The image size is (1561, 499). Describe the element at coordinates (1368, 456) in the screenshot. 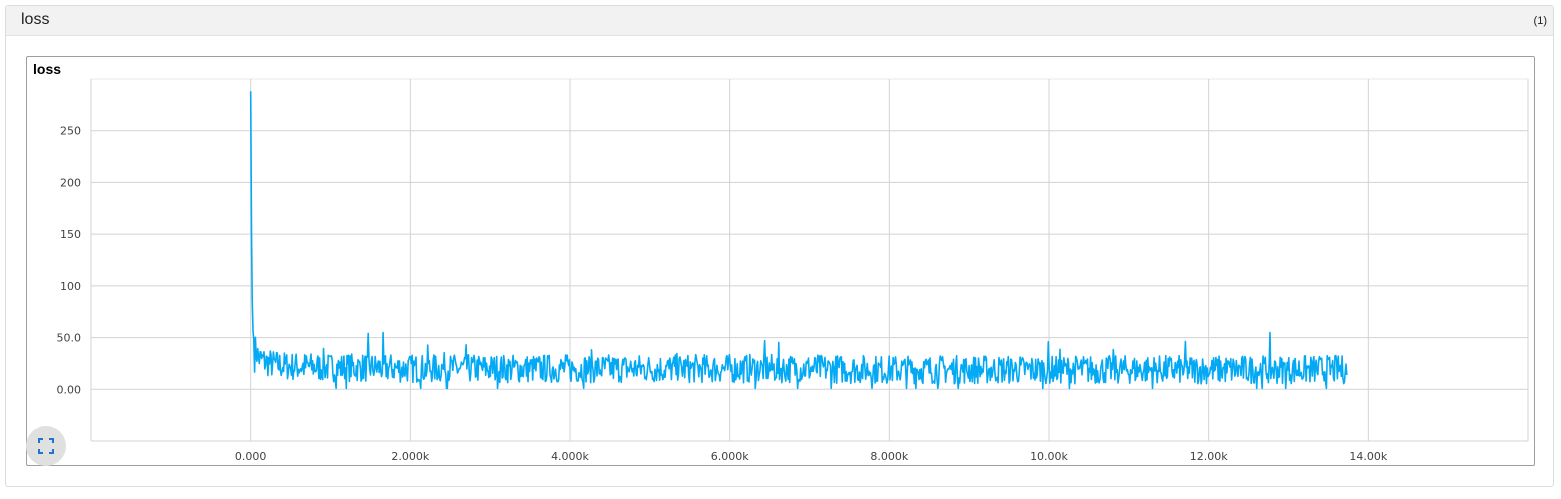

I see `x-tick-label: 14.00k` at that location.